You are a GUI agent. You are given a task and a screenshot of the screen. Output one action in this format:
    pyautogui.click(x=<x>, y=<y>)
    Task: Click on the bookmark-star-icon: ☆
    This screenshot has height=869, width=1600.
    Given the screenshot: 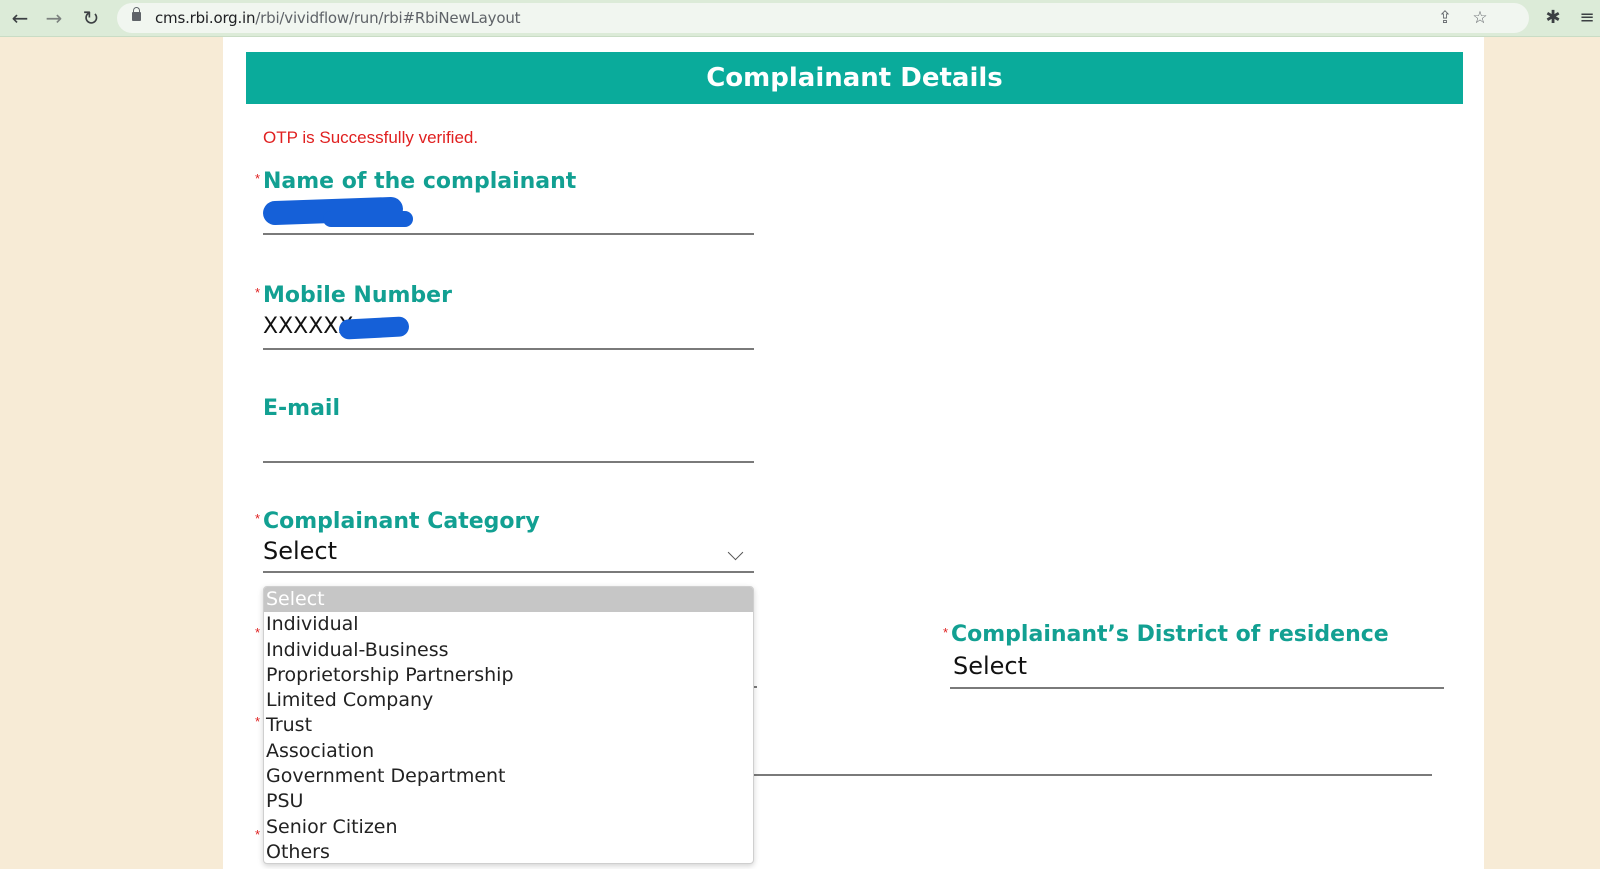 What is the action you would take?
    pyautogui.click(x=1480, y=18)
    